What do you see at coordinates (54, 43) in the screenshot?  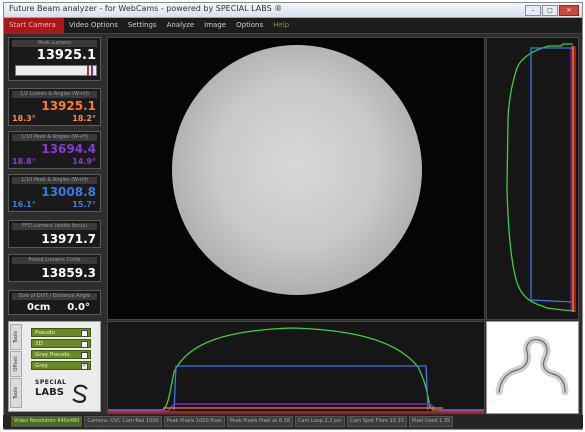 I see `peak-lumens-label: Peak Lumens` at bounding box center [54, 43].